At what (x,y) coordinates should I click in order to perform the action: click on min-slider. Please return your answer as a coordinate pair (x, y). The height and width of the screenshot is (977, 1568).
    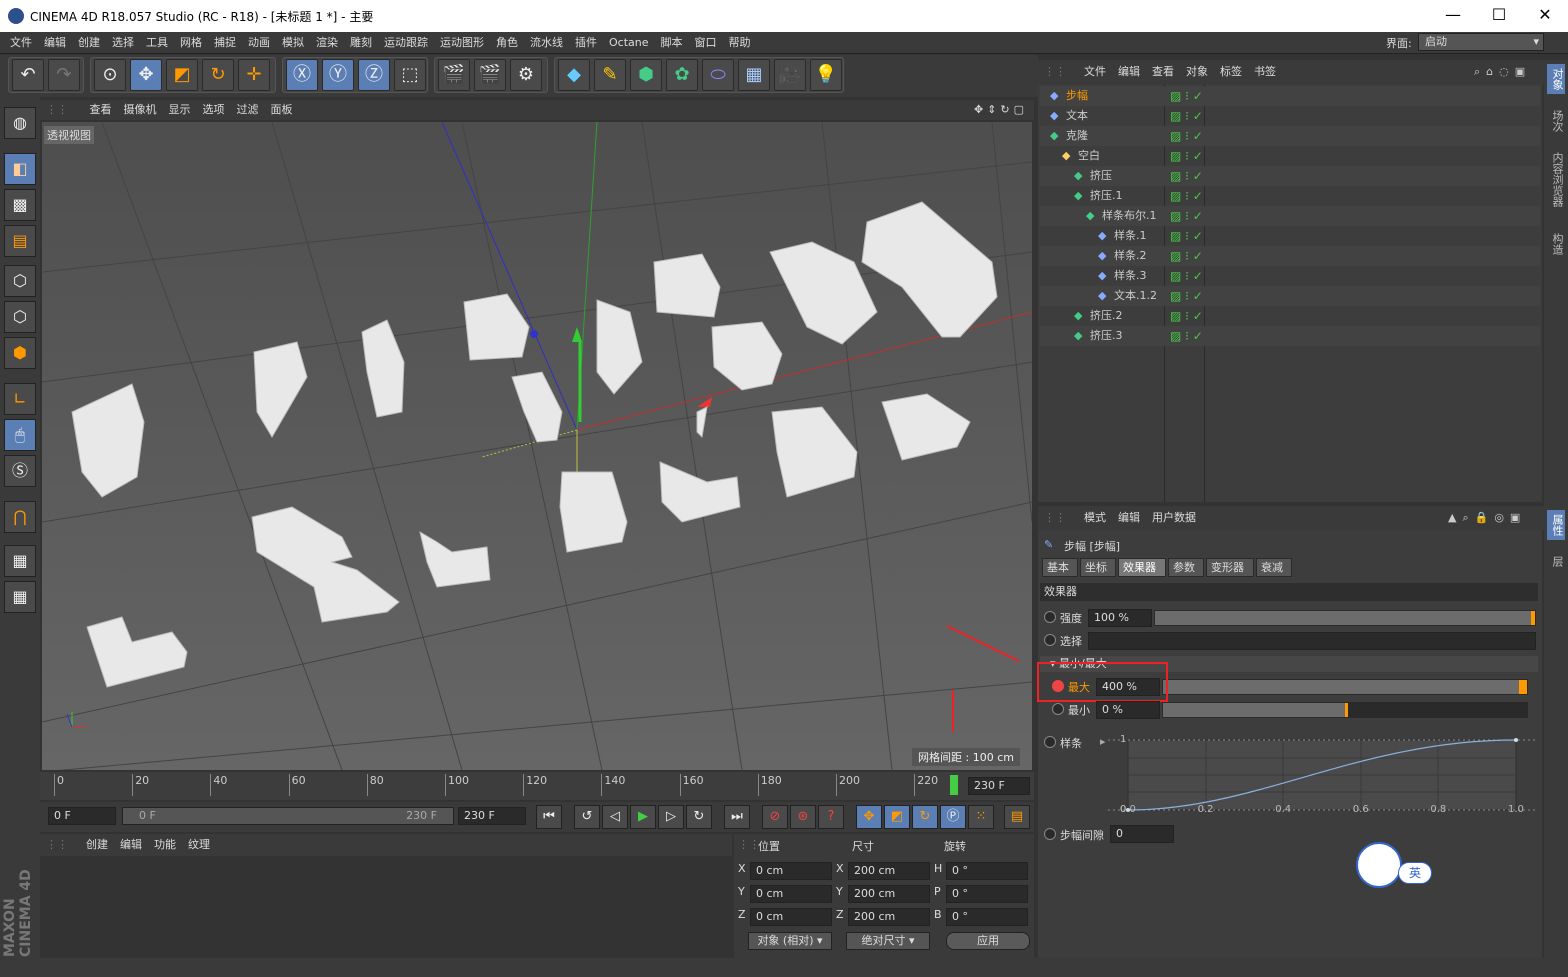
    Looking at the image, I should click on (1345, 710).